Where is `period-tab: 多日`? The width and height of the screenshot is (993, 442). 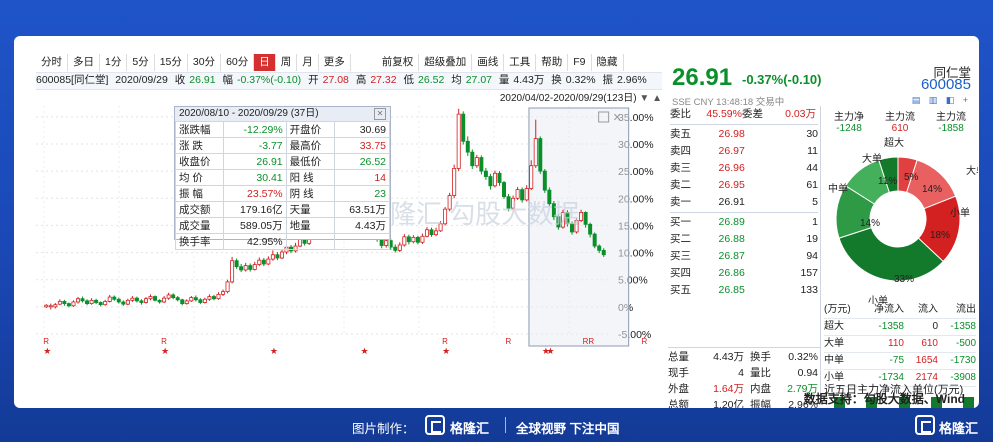 period-tab: 多日 is located at coordinates (84, 62).